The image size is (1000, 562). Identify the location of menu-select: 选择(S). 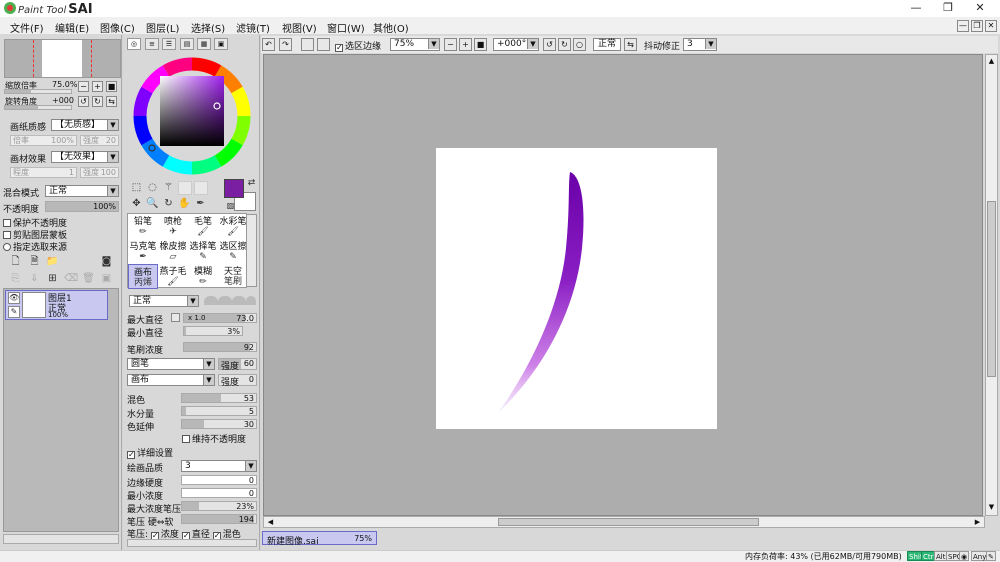
(208, 27).